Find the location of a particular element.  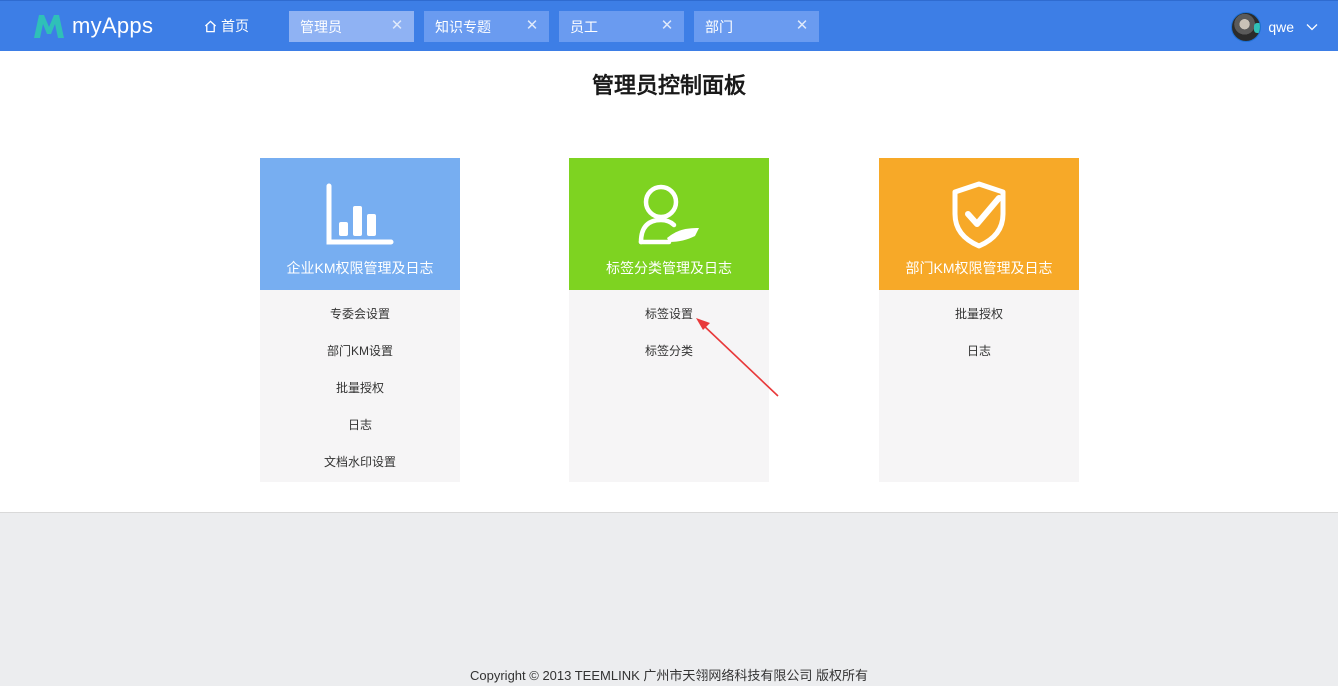

card-link-list: 专委会设置 部门KM设置 批量授权 日志 文档水印设置 is located at coordinates (360, 390).